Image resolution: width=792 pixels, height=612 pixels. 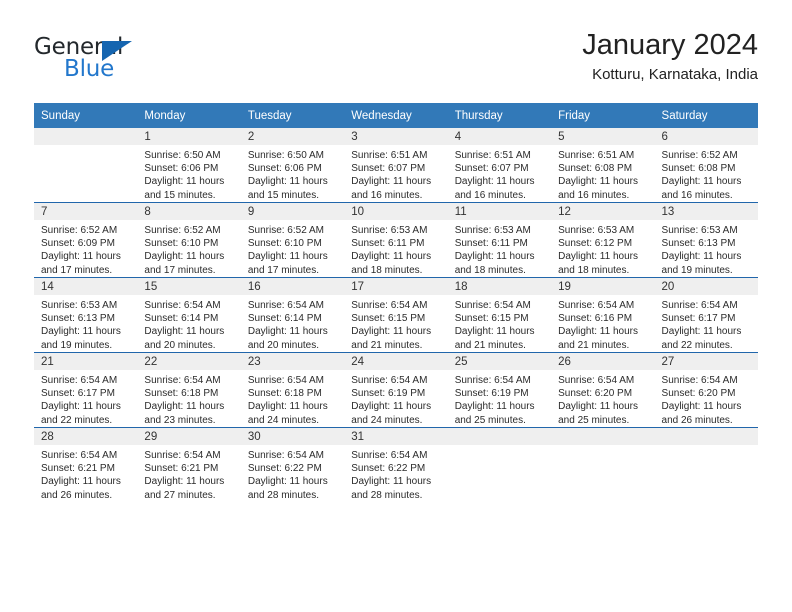 I want to click on sunrise-text: Sunrise: 6:50 AM, so click(x=285, y=155).